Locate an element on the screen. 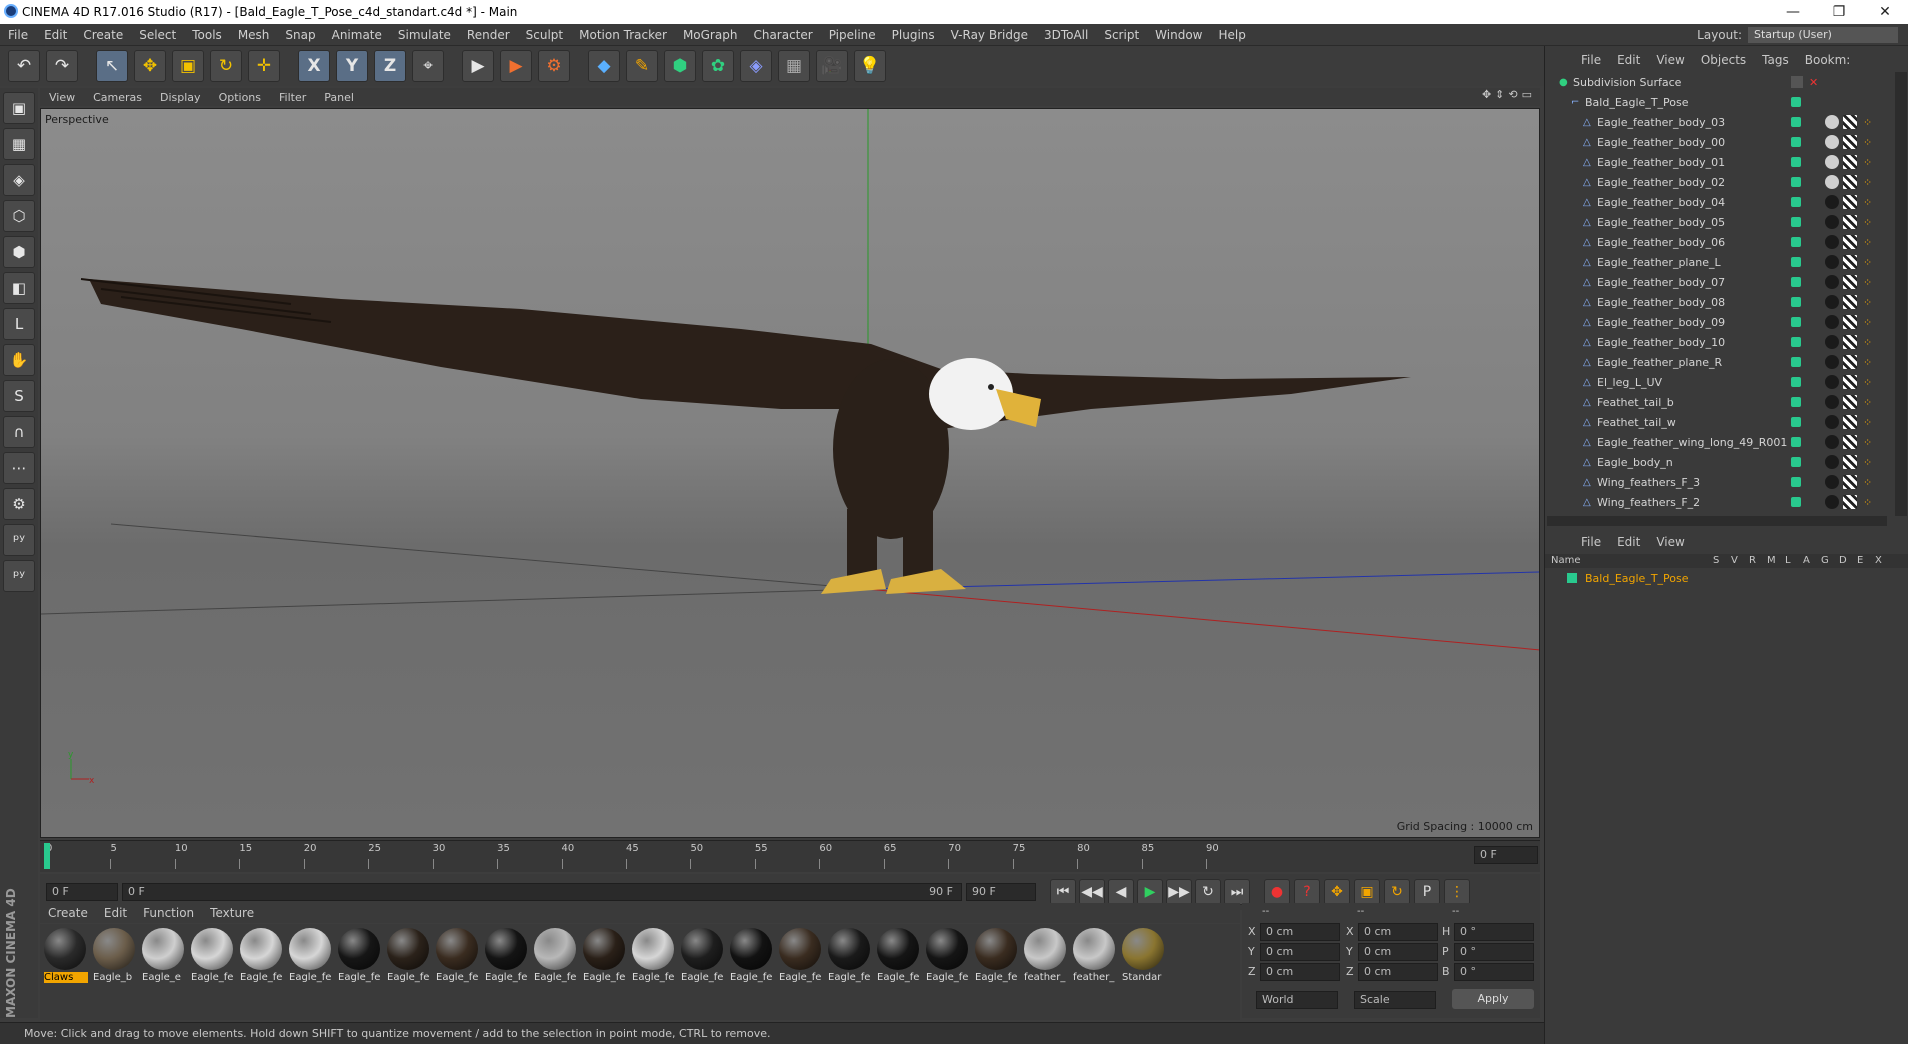  menu-plugins: Plugins is located at coordinates (913, 35).